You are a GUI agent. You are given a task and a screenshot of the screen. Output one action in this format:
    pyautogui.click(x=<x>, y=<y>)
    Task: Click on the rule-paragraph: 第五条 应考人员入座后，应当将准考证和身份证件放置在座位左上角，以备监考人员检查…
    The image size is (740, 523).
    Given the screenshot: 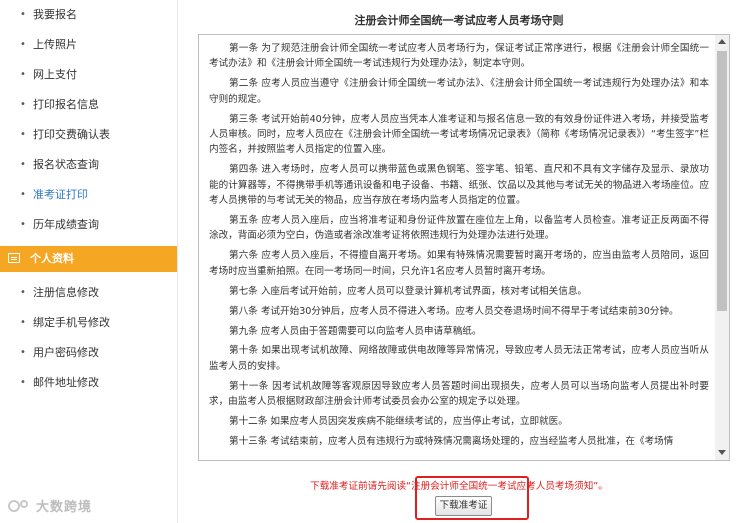 What is the action you would take?
    pyautogui.click(x=459, y=228)
    